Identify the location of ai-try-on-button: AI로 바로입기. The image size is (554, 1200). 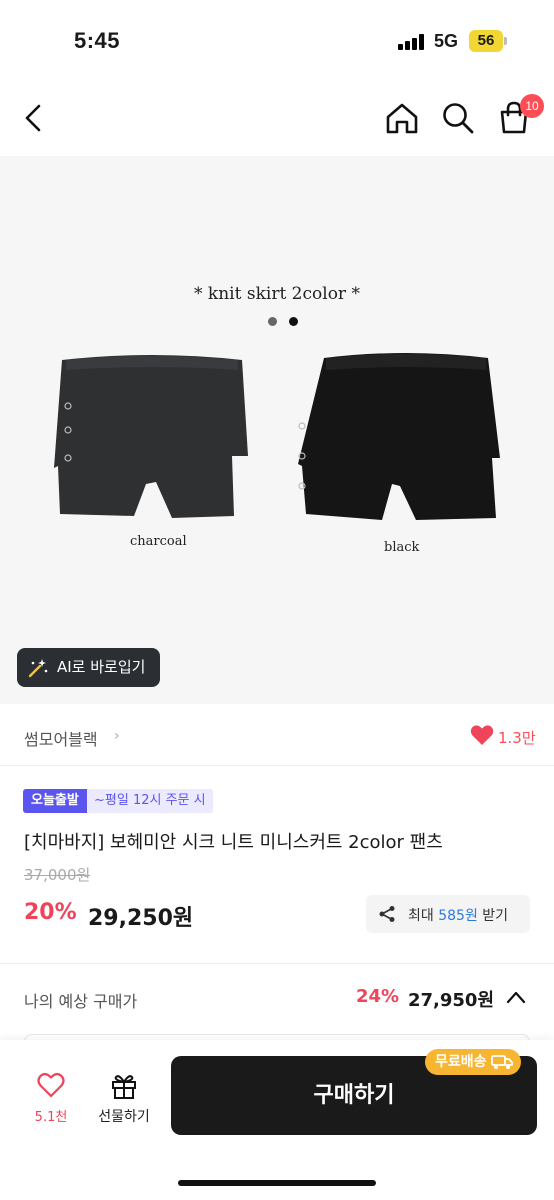
(88, 667).